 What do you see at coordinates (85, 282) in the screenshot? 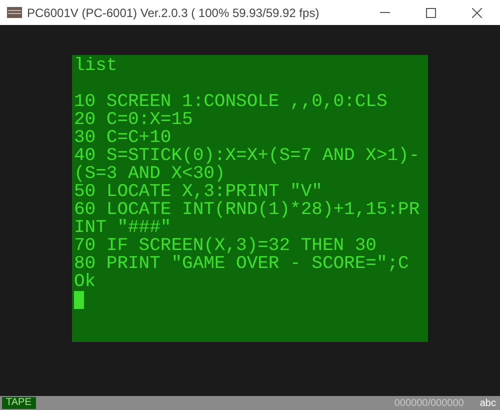
I see `prompt-text: Ok` at bounding box center [85, 282].